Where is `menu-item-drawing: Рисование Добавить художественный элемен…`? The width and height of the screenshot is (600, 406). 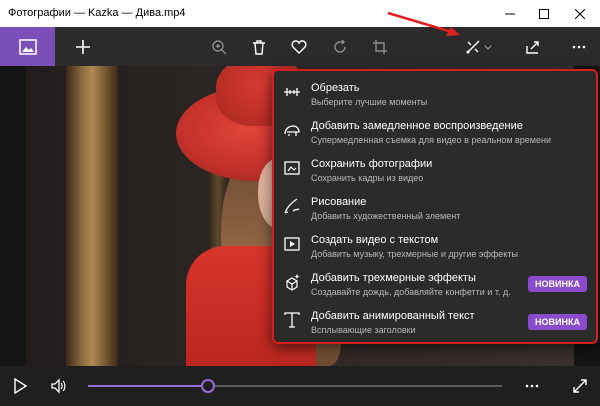
menu-item-drawing: Рисование Добавить художественный элемен… is located at coordinates (435, 209).